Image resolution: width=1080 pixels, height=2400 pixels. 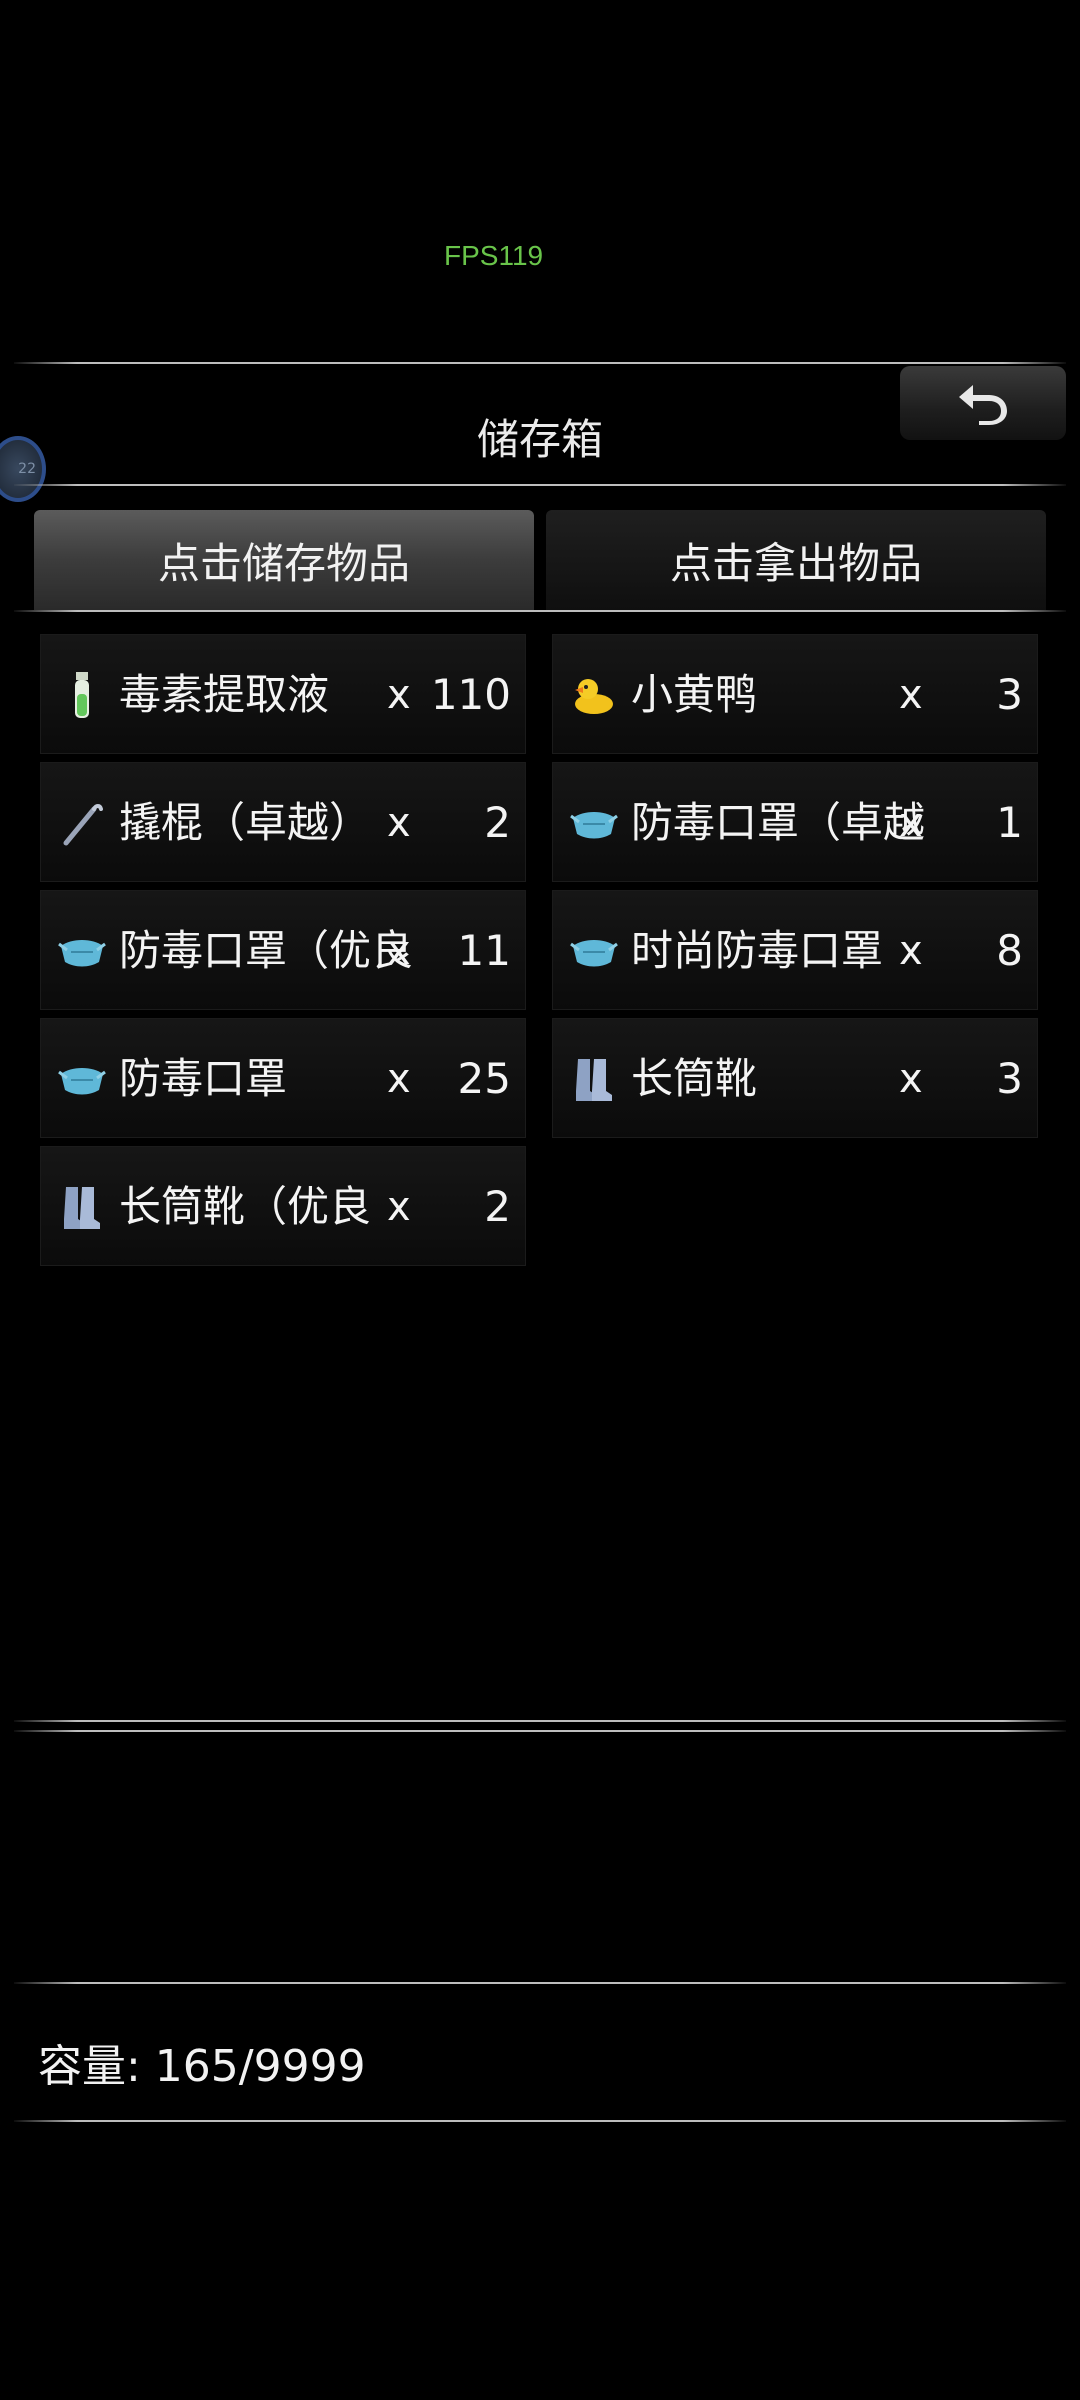 I want to click on tab-take-items: 点击拿出物品, so click(x=796, y=560).